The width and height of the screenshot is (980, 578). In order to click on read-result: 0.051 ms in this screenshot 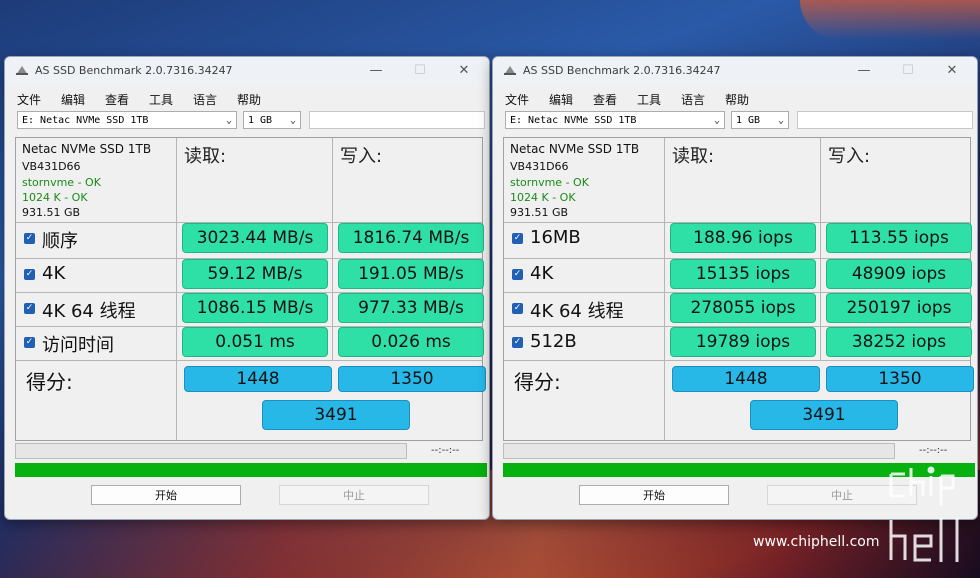, I will do `click(255, 342)`.